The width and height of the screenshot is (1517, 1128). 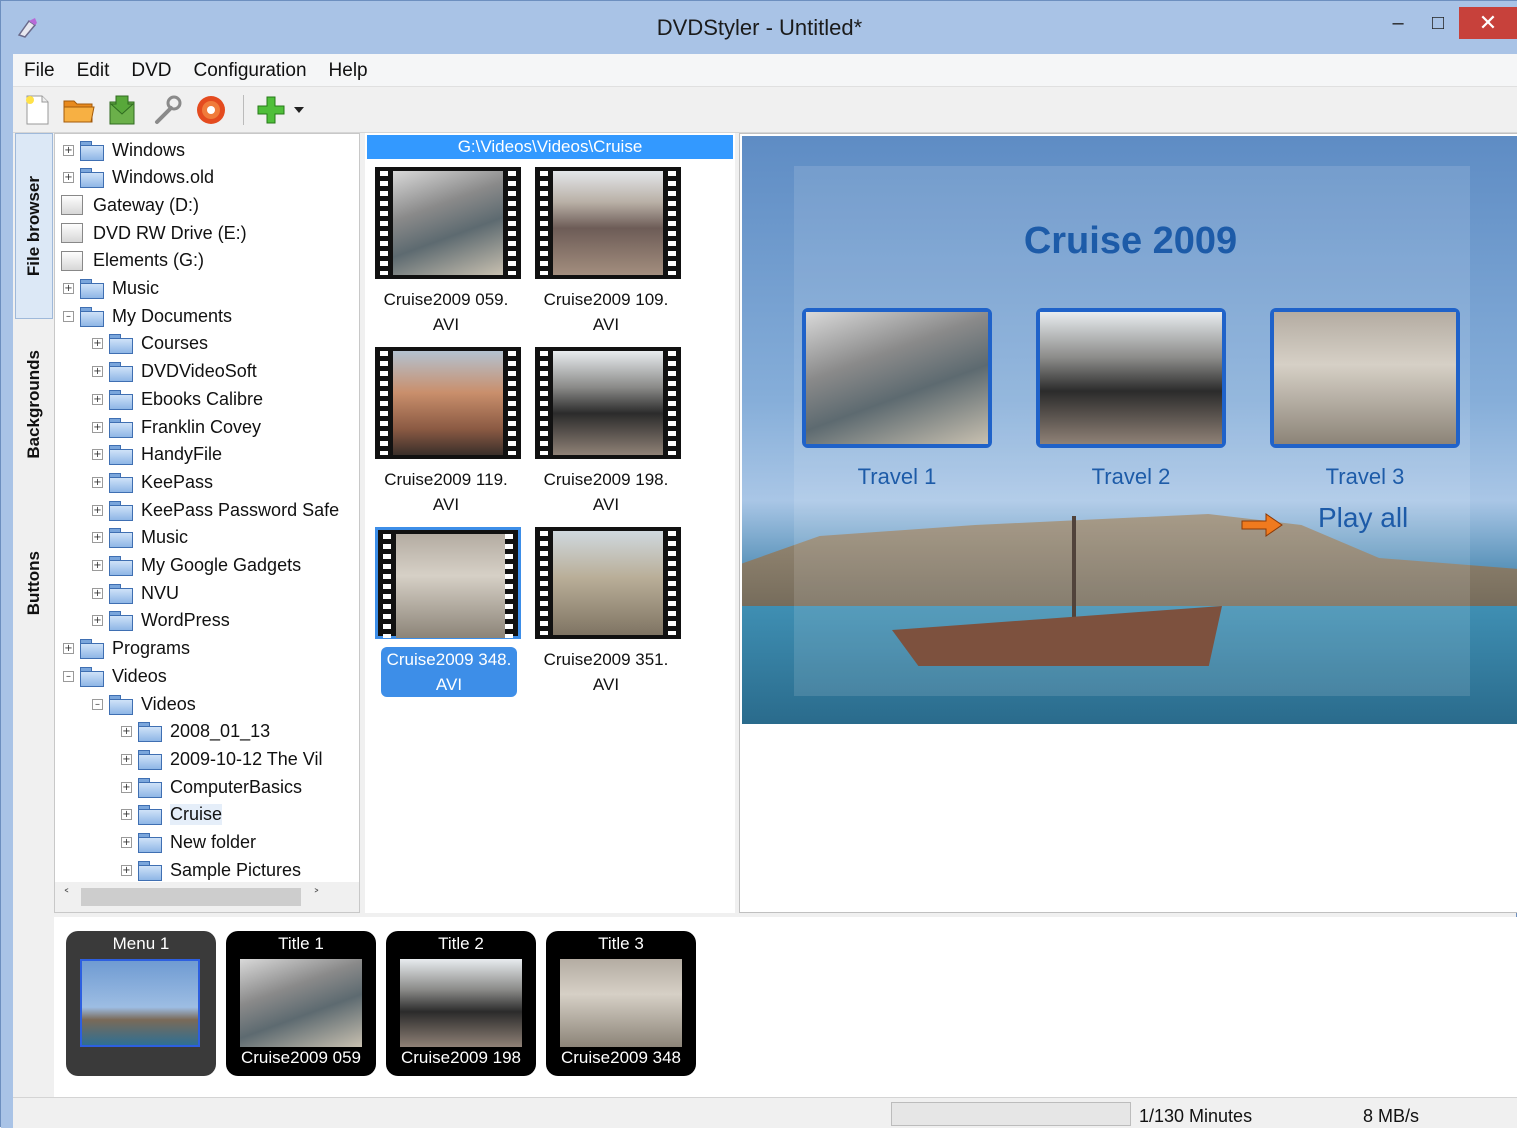 I want to click on tree-horizontal-scrollbar: ˂ ˃, so click(x=207, y=897).